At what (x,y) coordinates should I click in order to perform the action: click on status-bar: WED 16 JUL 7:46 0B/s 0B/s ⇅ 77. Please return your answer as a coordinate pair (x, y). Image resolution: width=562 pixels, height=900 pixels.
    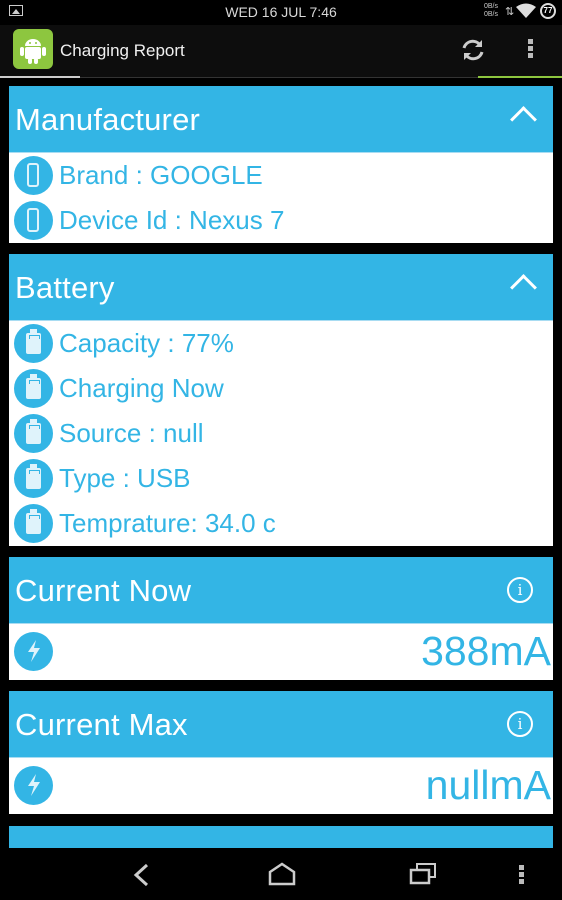
    Looking at the image, I should click on (281, 12).